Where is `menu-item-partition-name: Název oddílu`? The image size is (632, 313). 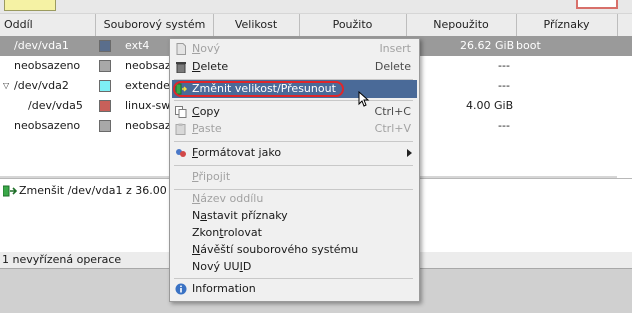
menu-item-partition-name: Název oddílu is located at coordinates (294, 199).